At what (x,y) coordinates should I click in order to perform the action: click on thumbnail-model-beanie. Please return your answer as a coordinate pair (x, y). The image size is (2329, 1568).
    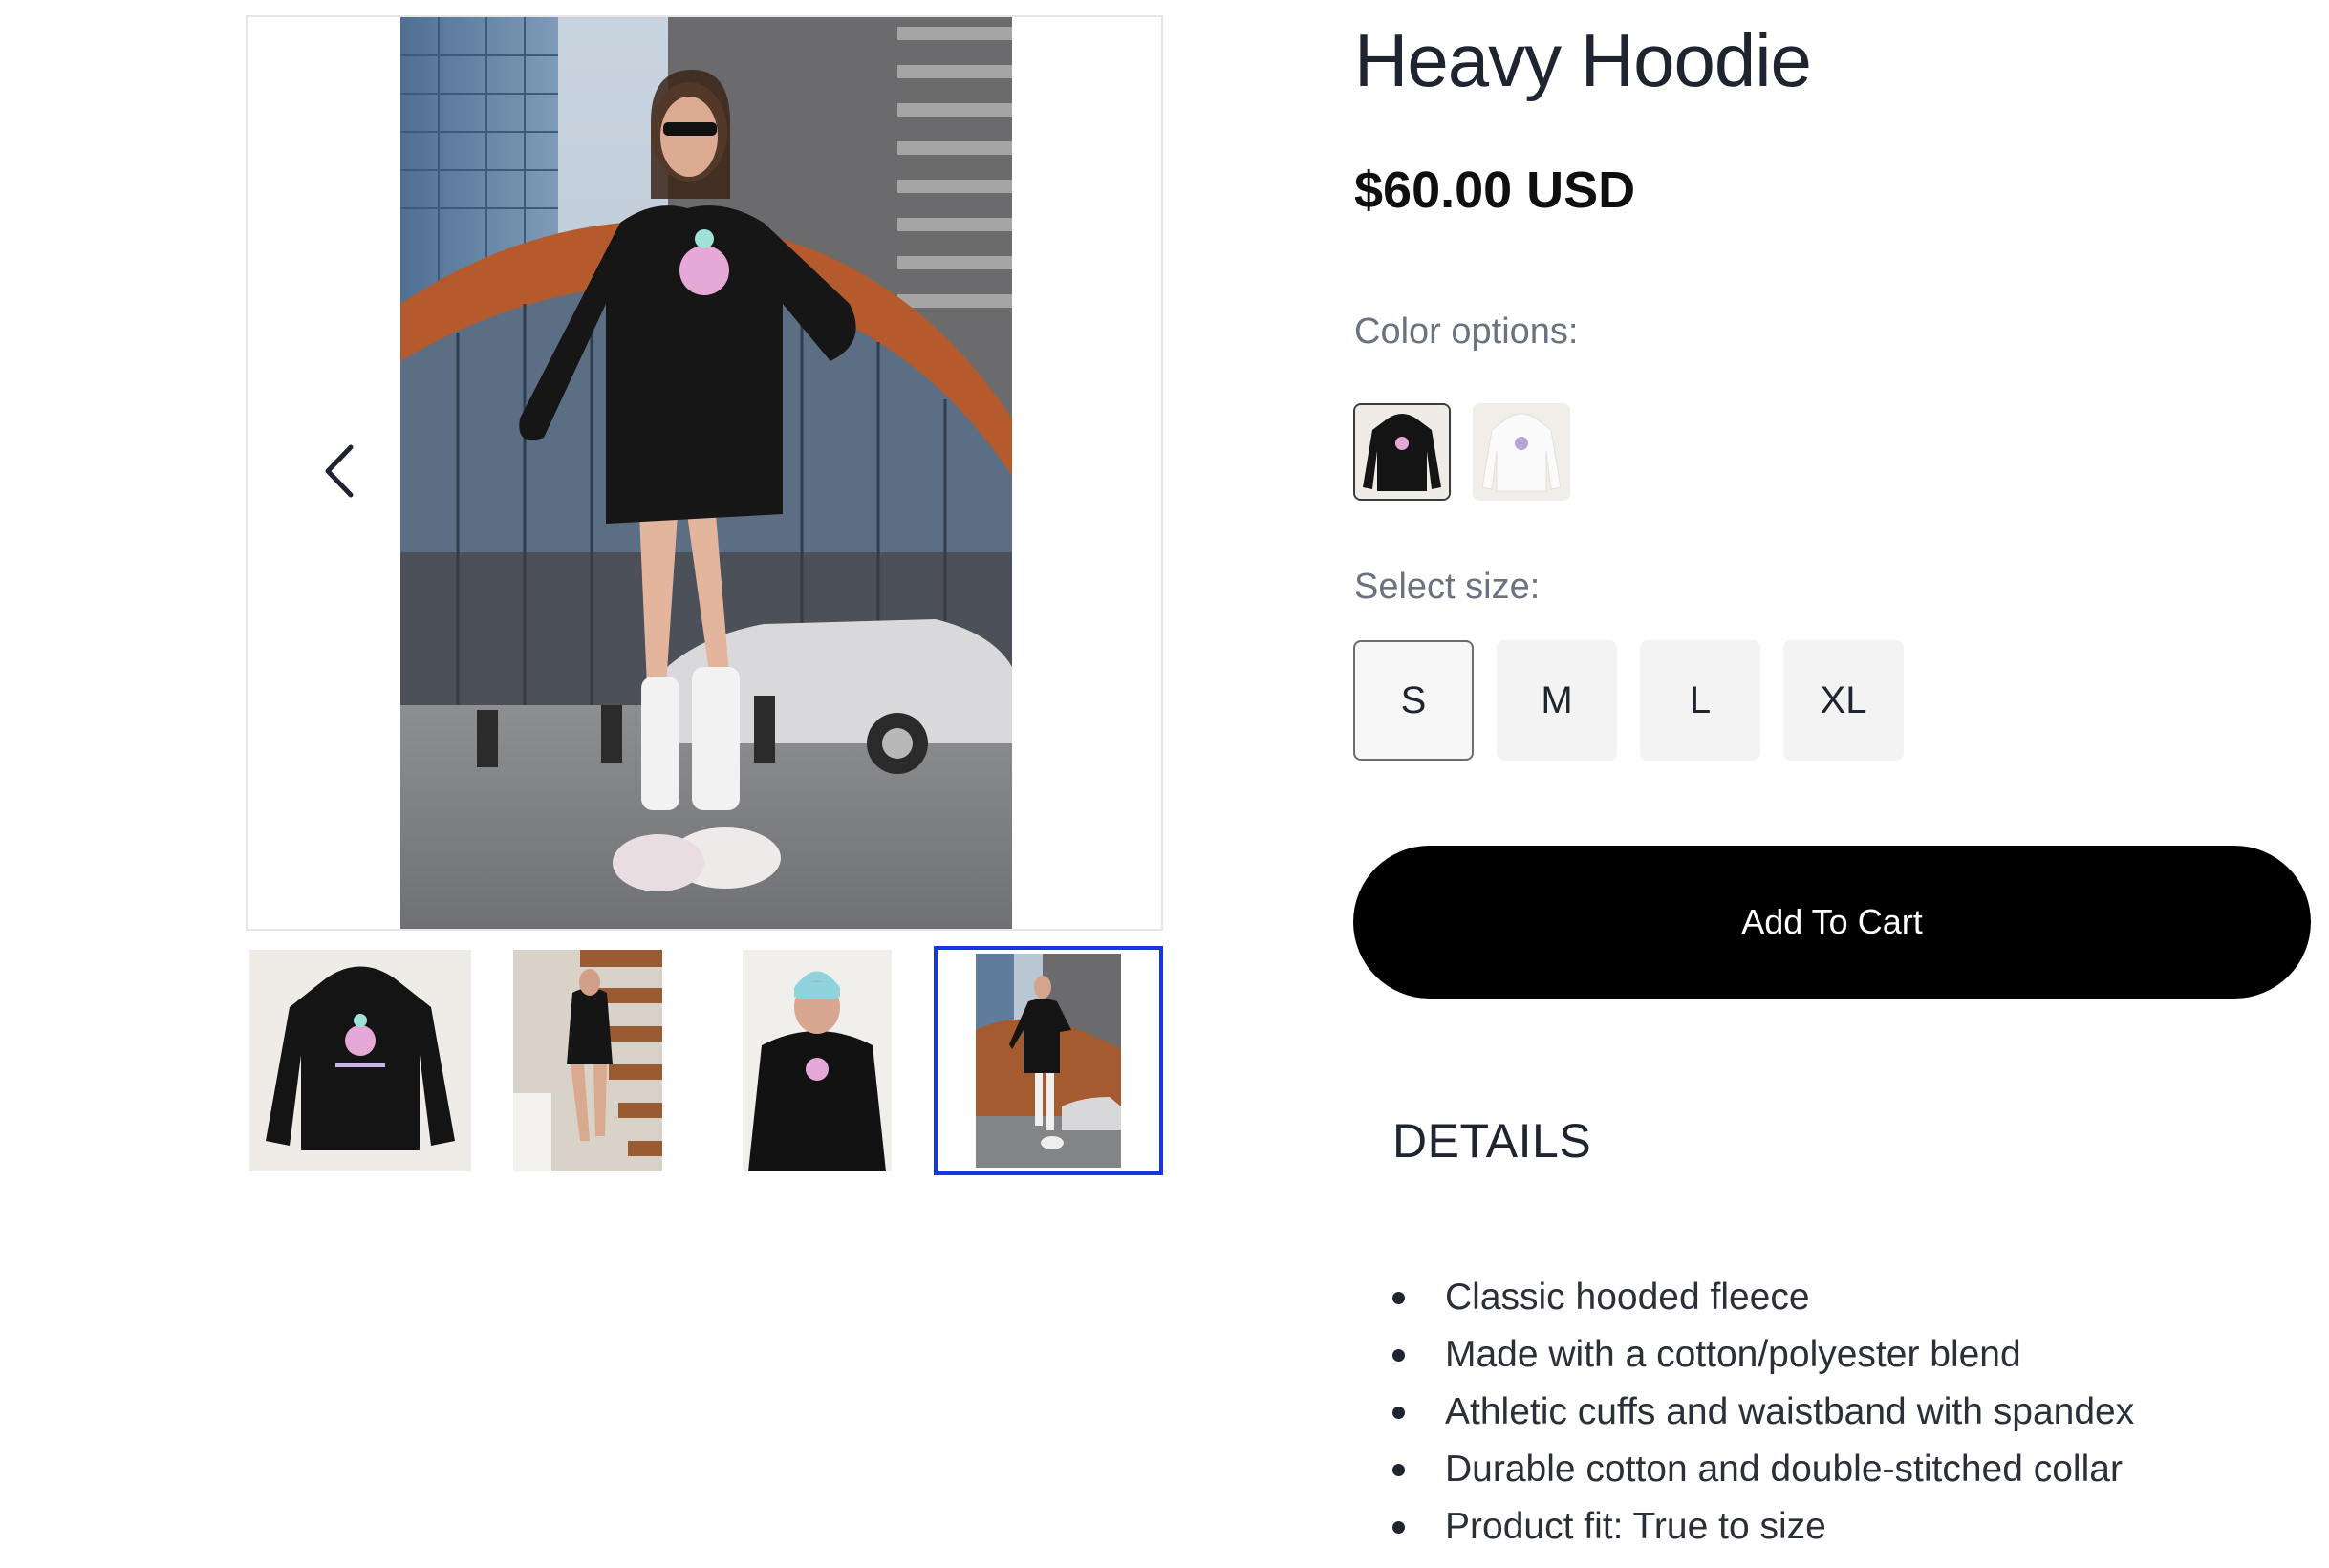
    Looking at the image, I should click on (819, 1060).